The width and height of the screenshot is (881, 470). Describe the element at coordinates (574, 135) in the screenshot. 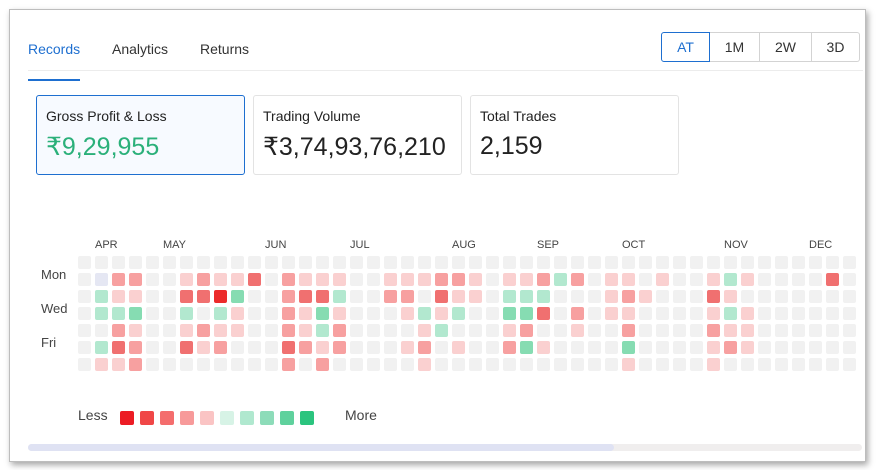

I see `card-total-trades: Total Trades 2,159` at that location.